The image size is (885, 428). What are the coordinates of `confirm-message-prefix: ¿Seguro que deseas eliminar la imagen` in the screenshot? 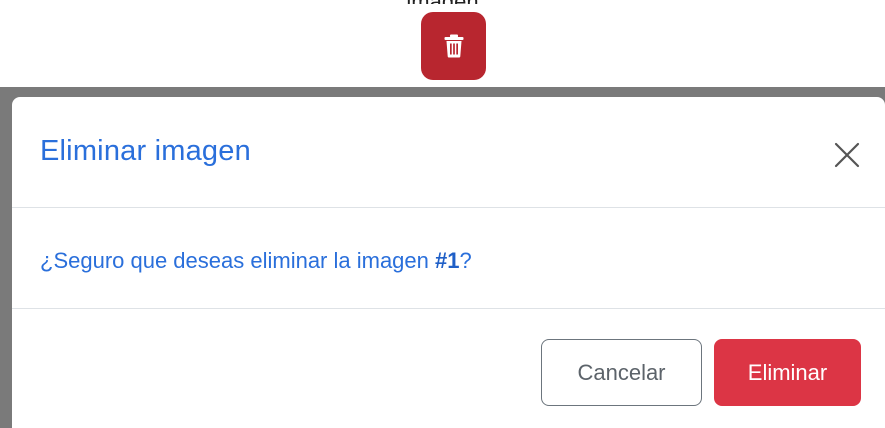 It's located at (238, 260).